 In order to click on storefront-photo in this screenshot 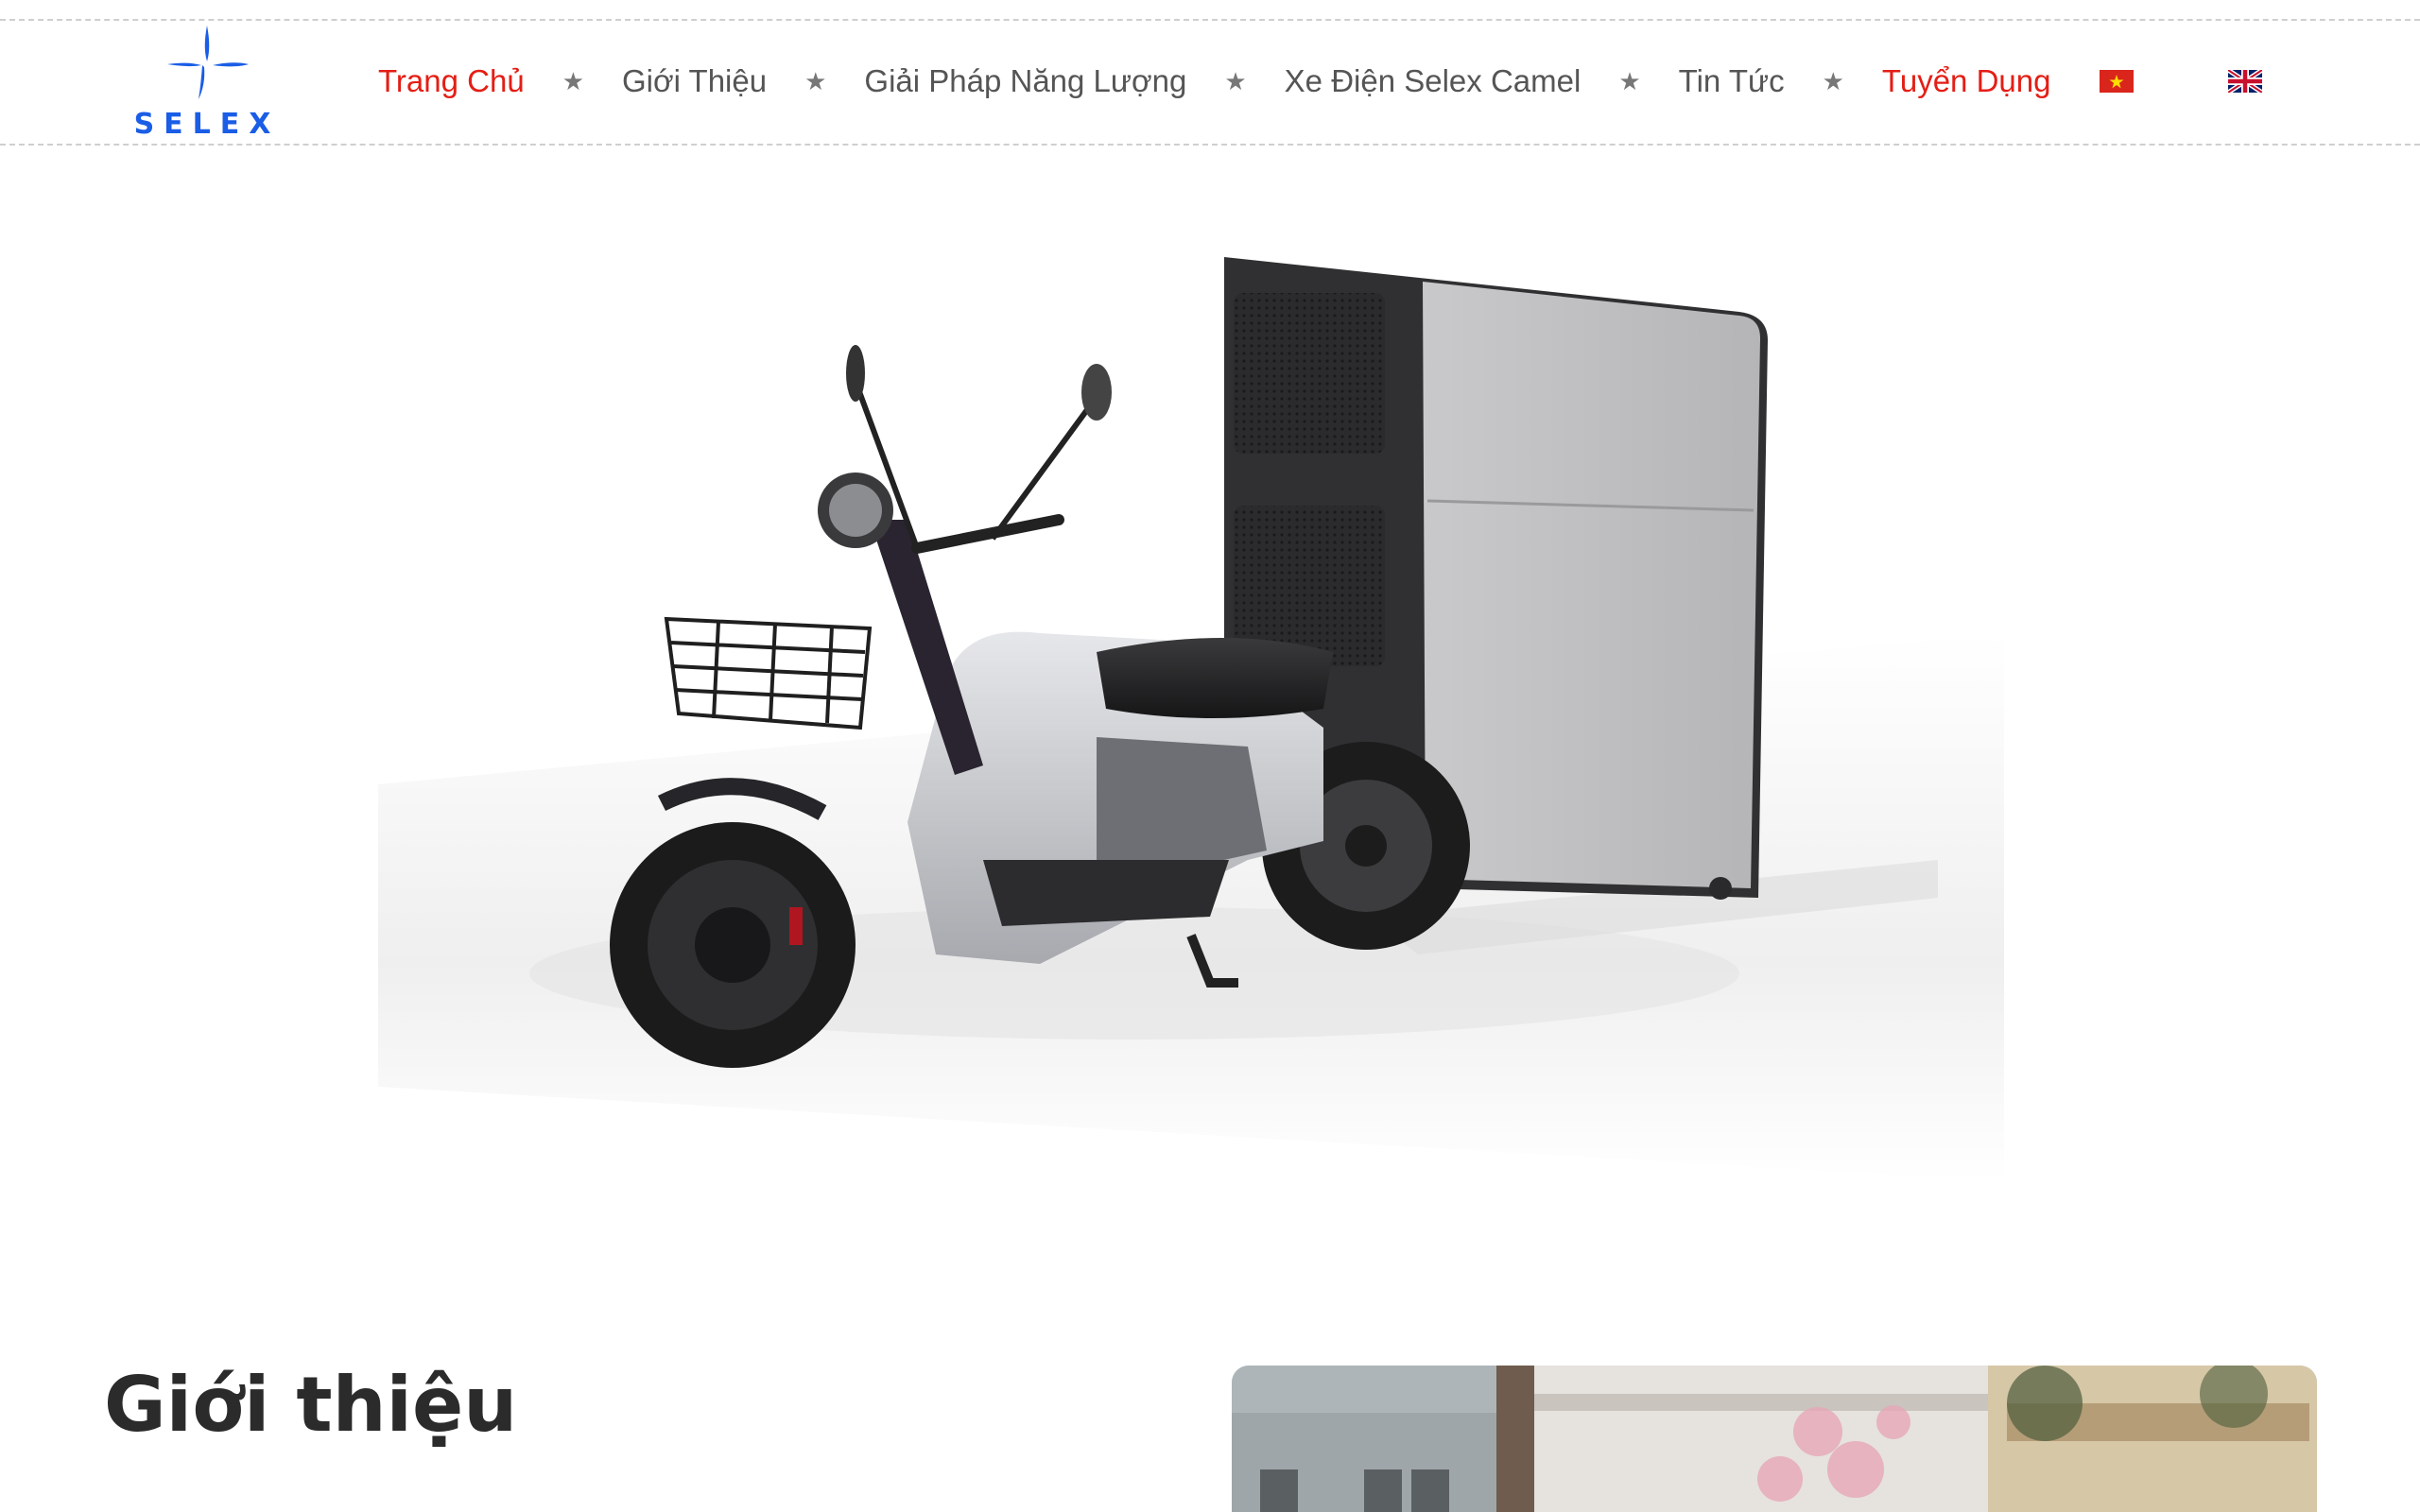, I will do `click(1774, 1439)`.